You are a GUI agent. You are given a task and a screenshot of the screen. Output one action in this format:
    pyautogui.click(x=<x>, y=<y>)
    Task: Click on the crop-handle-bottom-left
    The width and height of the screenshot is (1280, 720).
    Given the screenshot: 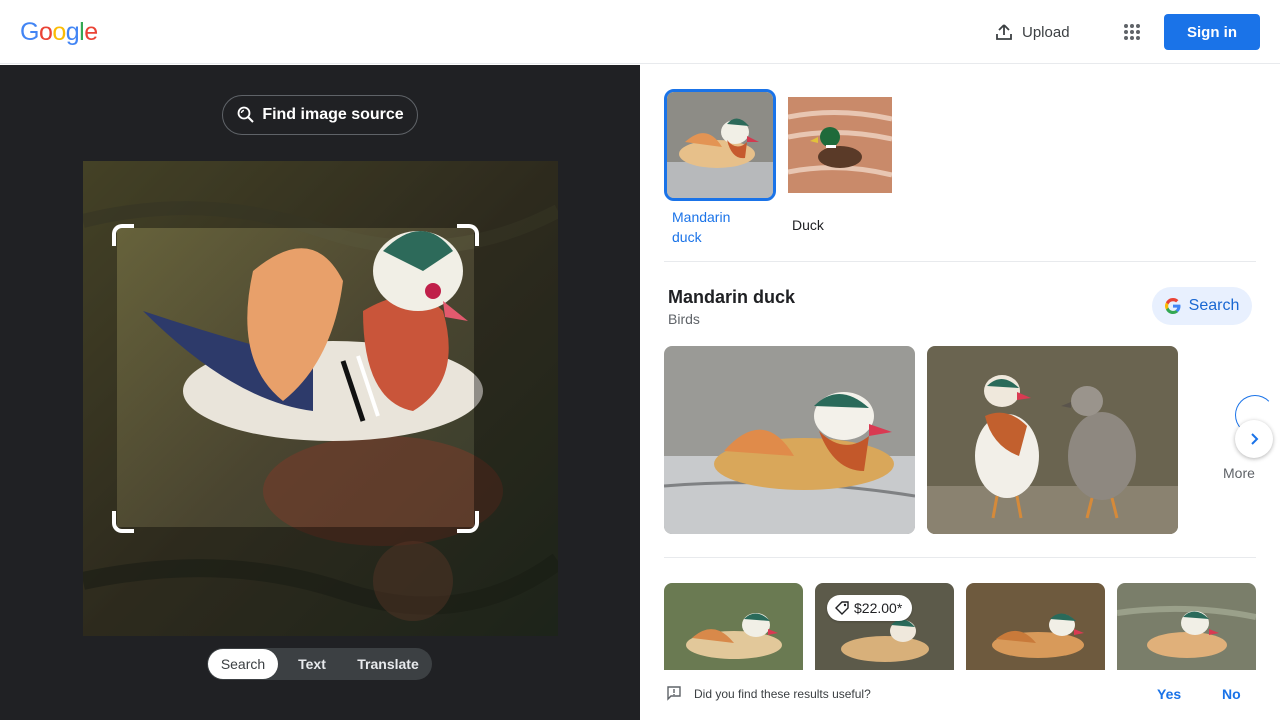 What is the action you would take?
    pyautogui.click(x=123, y=522)
    